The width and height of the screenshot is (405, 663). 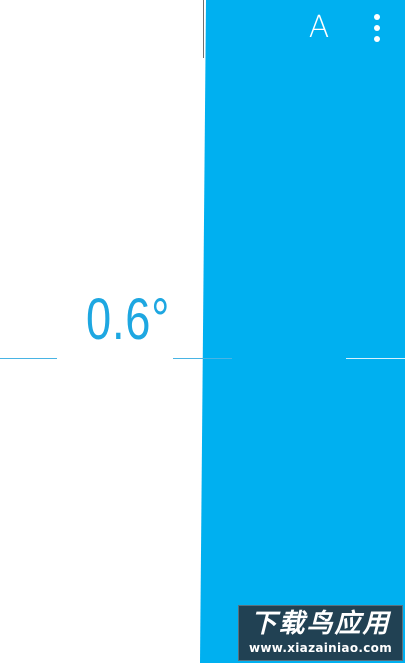 I want to click on watermark-badge: 下载鸟应用 www.xiazainiao.com, so click(x=320, y=633).